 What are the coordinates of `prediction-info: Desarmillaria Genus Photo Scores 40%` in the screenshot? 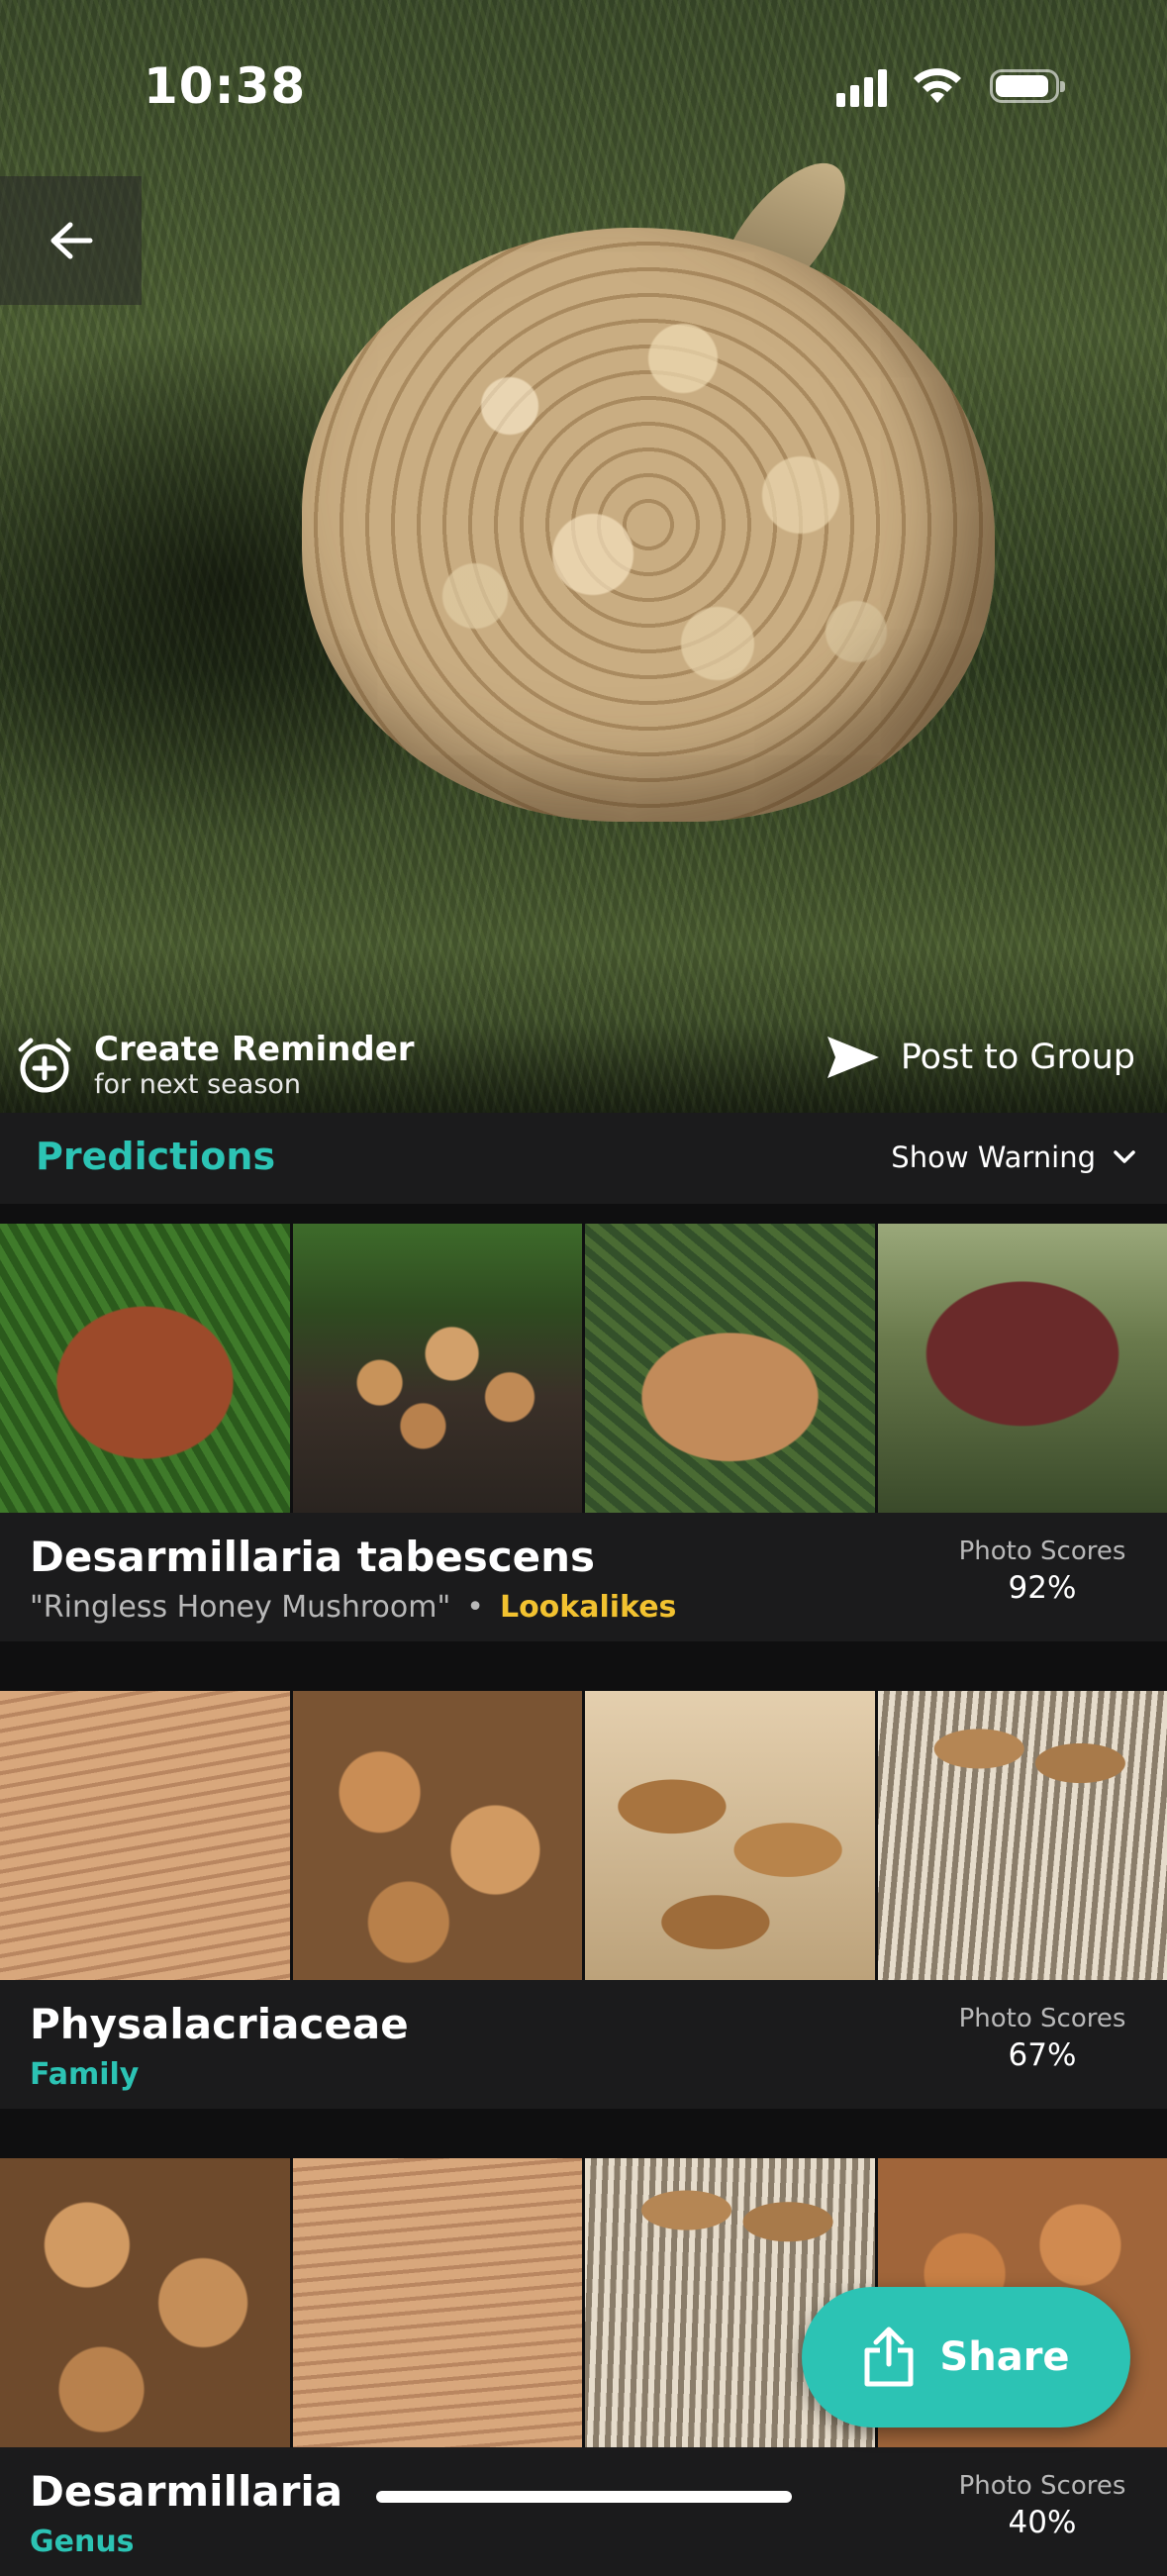 It's located at (584, 2512).